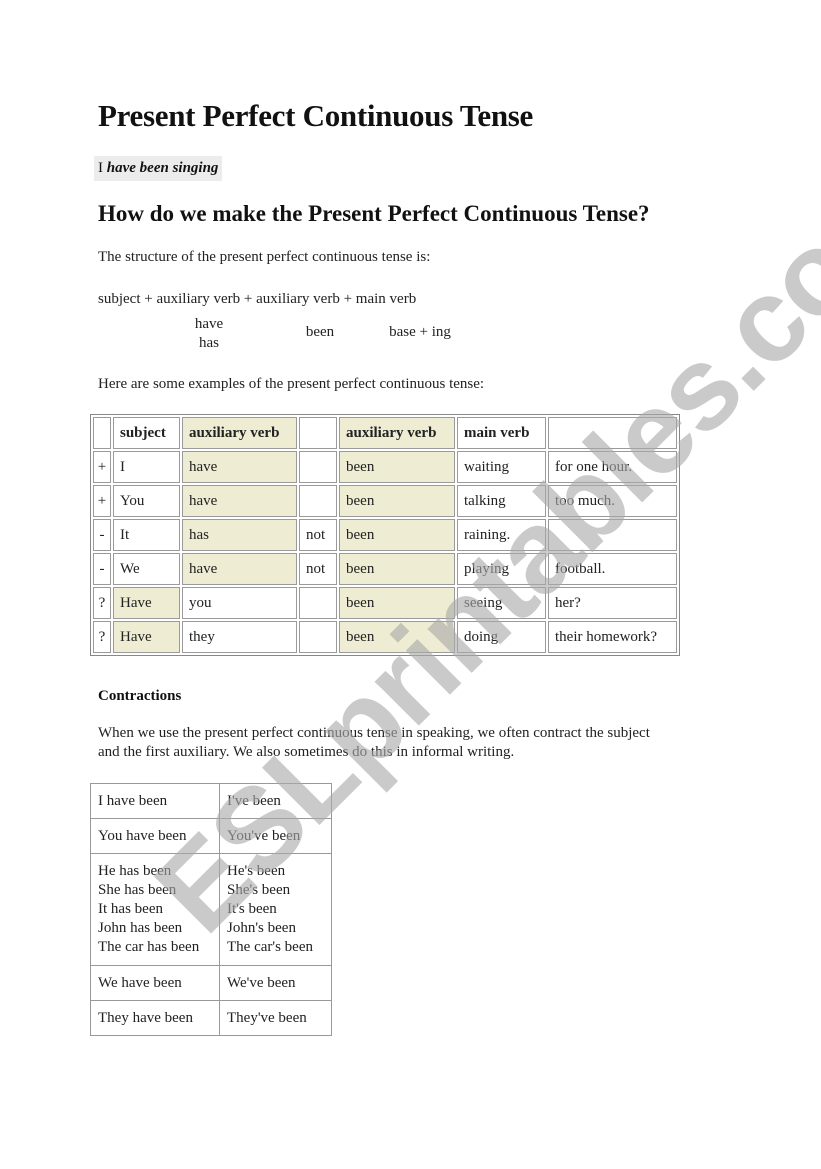 The width and height of the screenshot is (821, 1169). I want to click on table-row: ? Have they been doing their homework?, so click(385, 637).